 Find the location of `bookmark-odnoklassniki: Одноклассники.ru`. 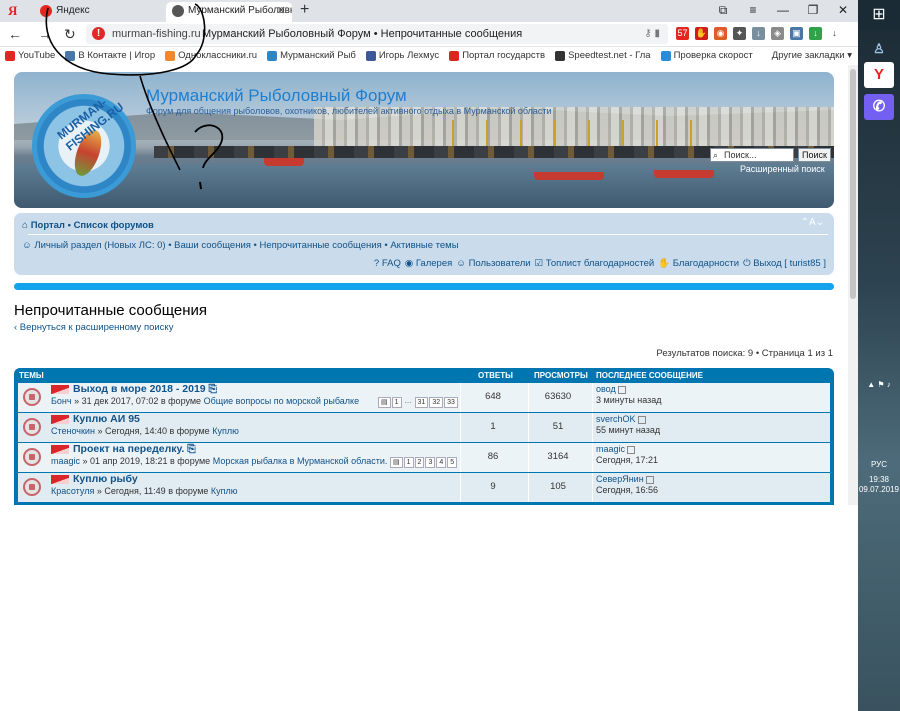

bookmark-odnoklassniki: Одноклассники.ru is located at coordinates (211, 56).